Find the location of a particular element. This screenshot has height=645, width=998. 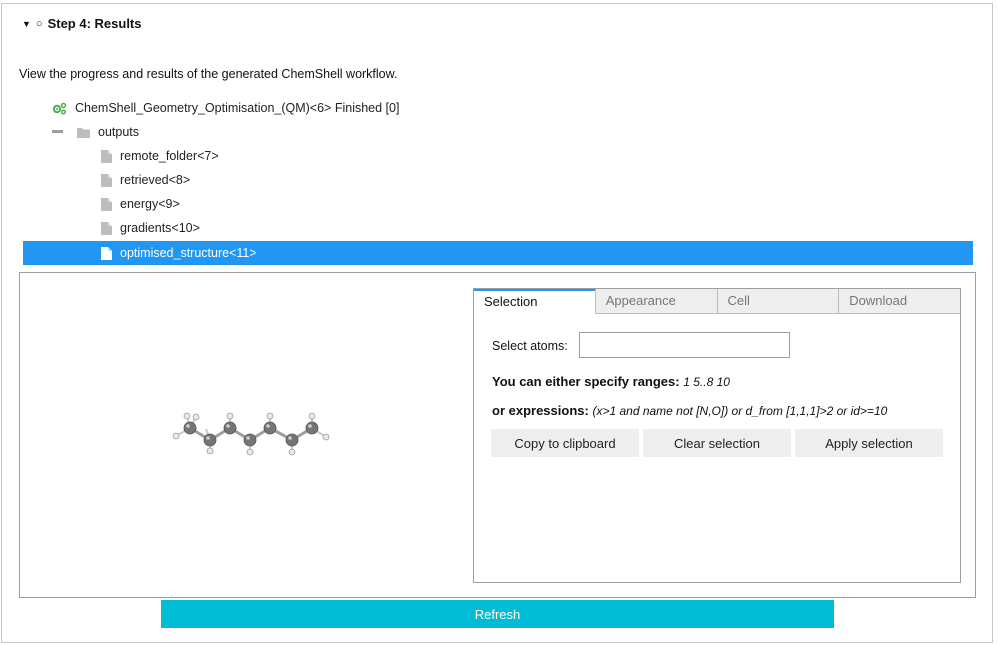

tree-selected-label: optimised_structure<11> is located at coordinates (188, 253).